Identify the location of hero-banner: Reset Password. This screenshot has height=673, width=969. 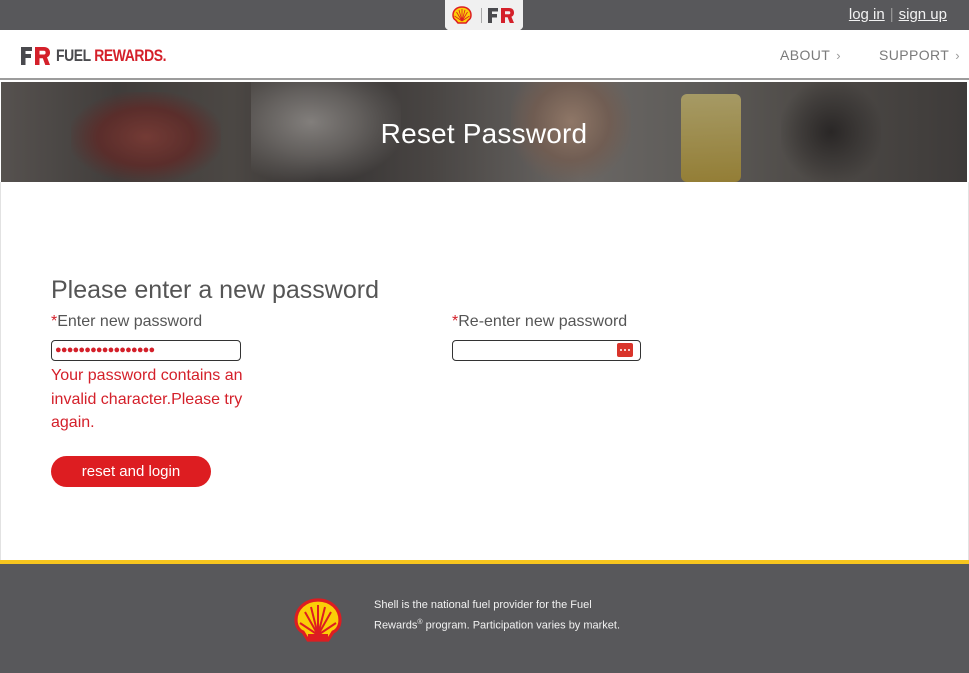
(484, 132).